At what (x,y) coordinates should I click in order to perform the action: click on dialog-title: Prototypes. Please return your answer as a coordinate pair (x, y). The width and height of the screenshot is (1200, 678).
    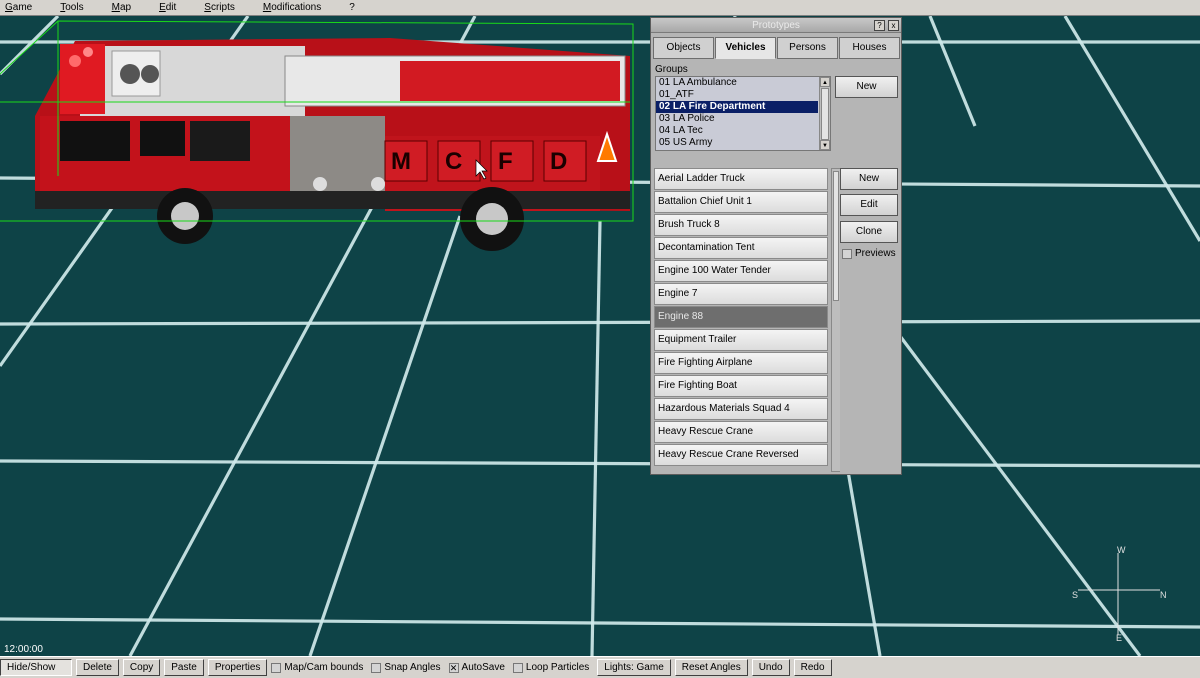
    Looking at the image, I should click on (776, 25).